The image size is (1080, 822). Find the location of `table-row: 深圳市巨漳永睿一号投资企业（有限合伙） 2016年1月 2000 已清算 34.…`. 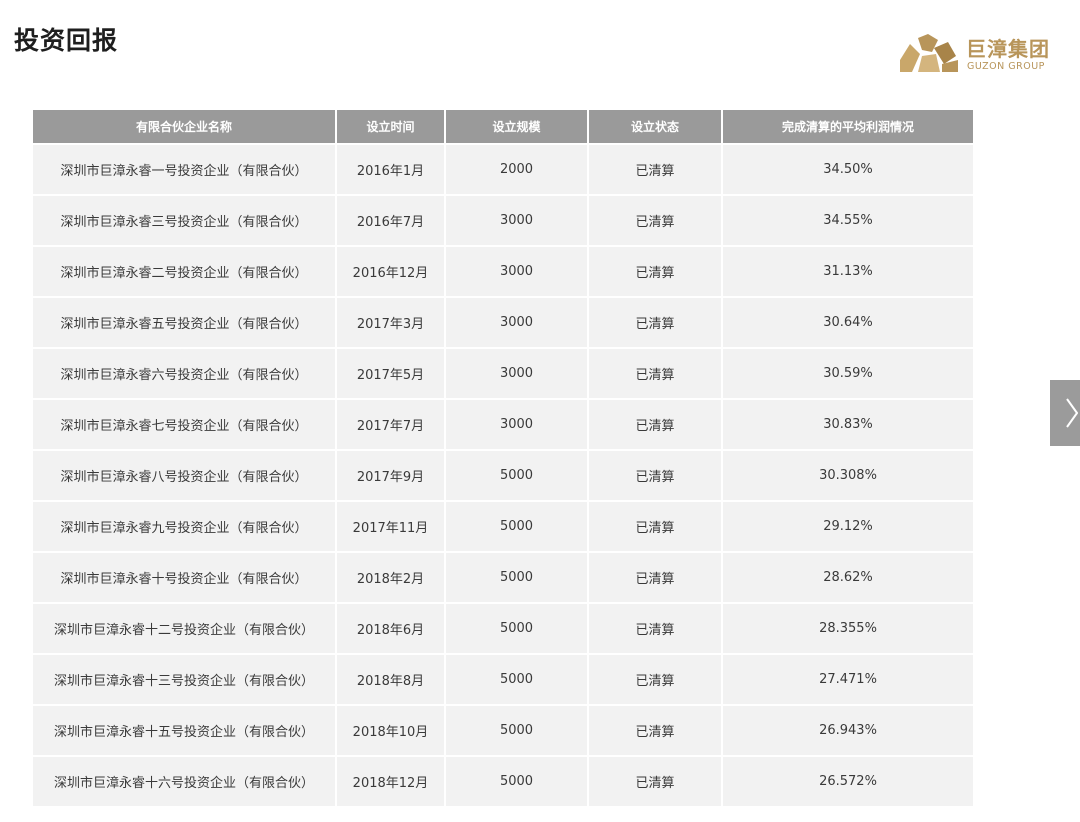

table-row: 深圳市巨漳永睿一号投资企业（有限合伙） 2016年1月 2000 已清算 34.… is located at coordinates (503, 169).